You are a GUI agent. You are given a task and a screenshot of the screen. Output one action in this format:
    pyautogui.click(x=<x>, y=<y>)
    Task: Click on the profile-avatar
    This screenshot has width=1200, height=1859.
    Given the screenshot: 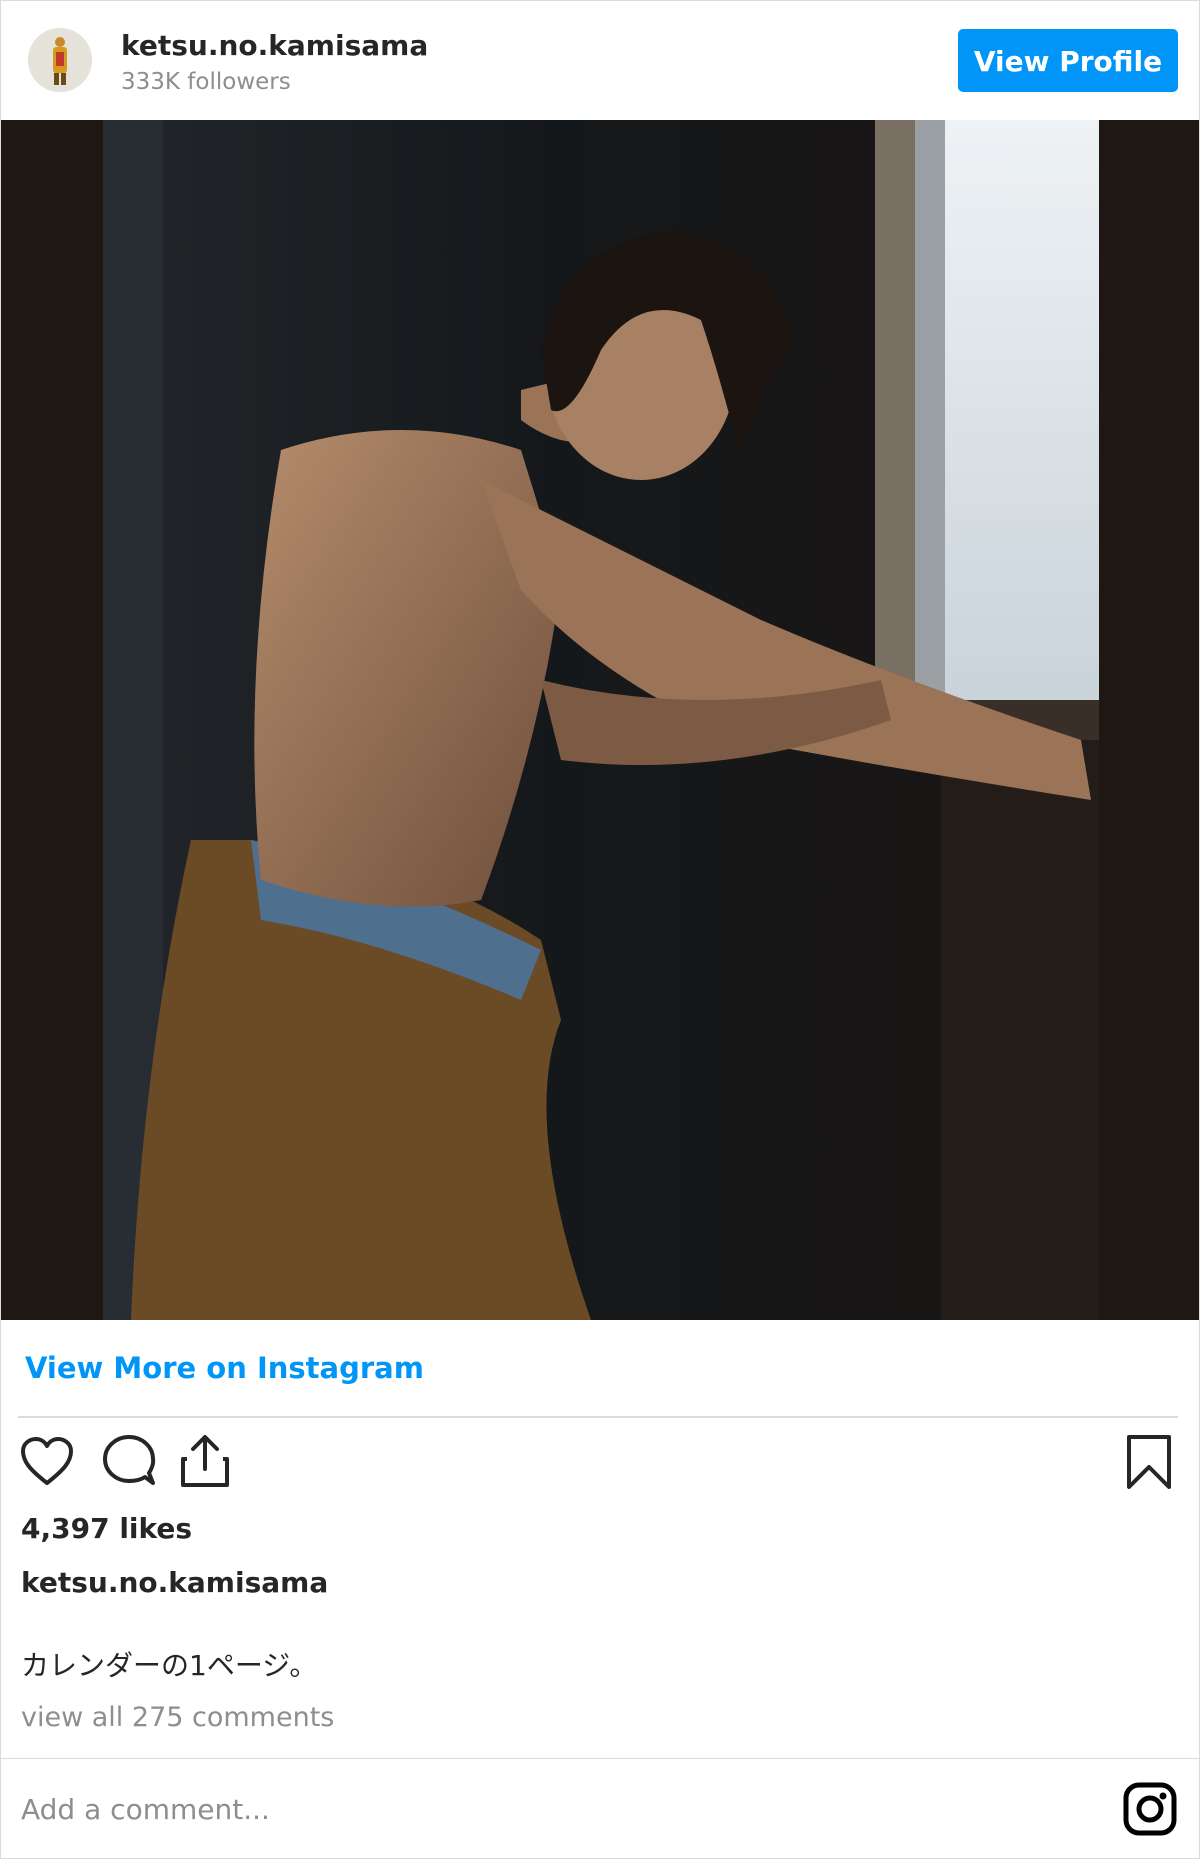 What is the action you would take?
    pyautogui.click(x=60, y=60)
    